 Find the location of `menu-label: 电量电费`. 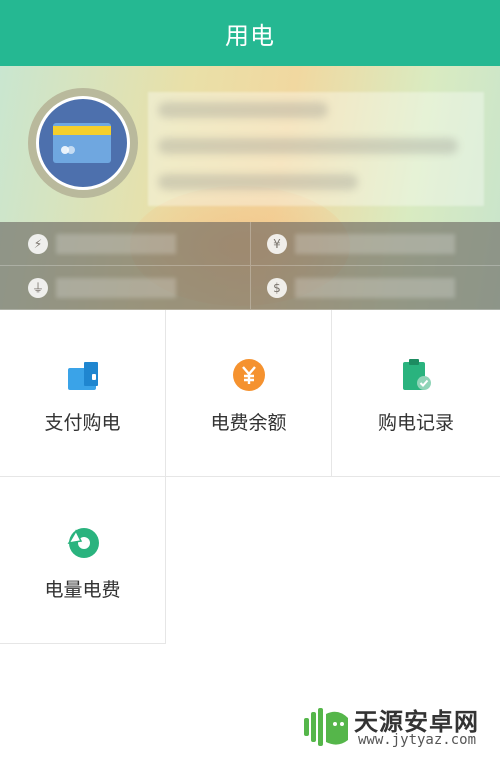

menu-label: 电量电费 is located at coordinates (82, 590).